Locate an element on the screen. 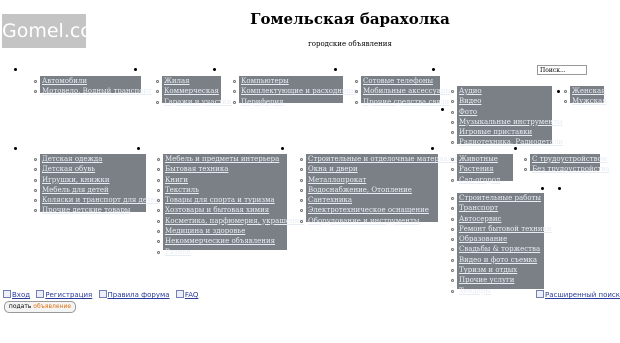  site-subtitle: городские объявления is located at coordinates (350, 44).